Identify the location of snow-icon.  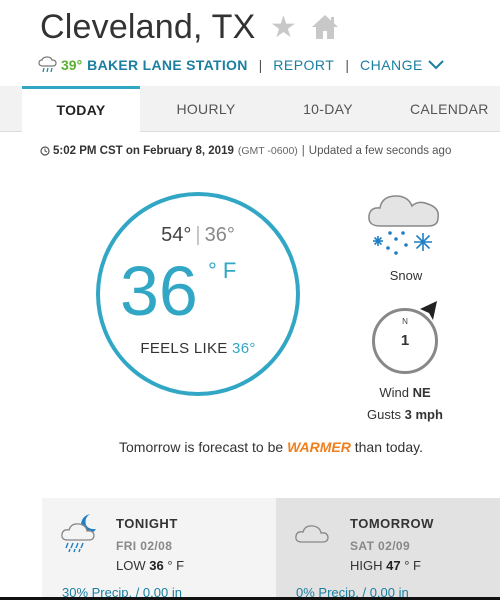
(404, 225).